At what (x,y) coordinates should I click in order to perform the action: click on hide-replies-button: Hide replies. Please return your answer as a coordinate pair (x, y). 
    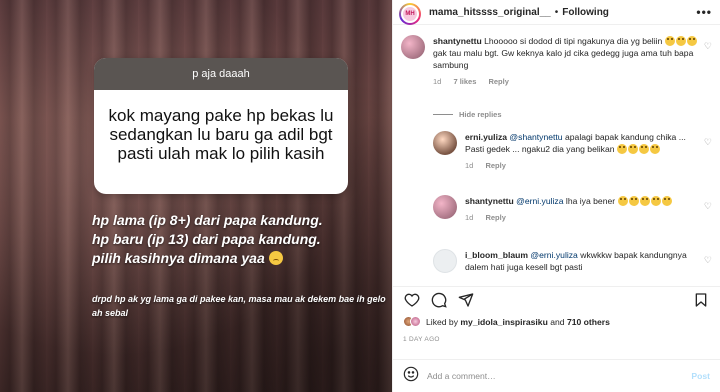
    Looking at the image, I should click on (467, 114).